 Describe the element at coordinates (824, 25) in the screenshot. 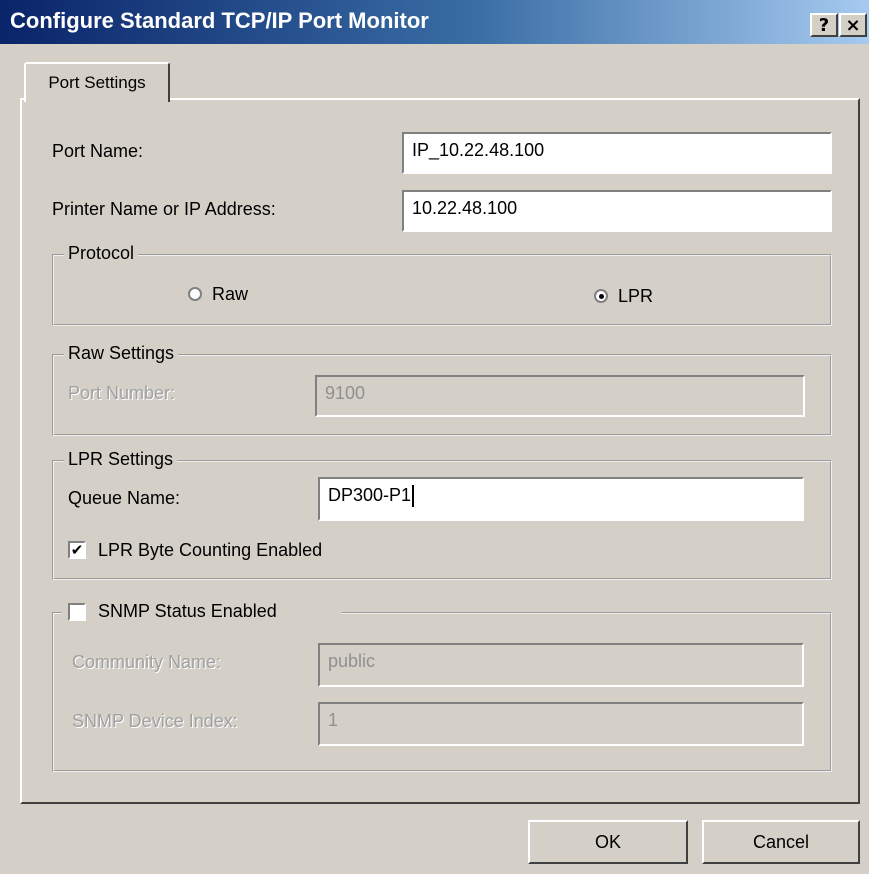

I see `help-button: ?` at that location.